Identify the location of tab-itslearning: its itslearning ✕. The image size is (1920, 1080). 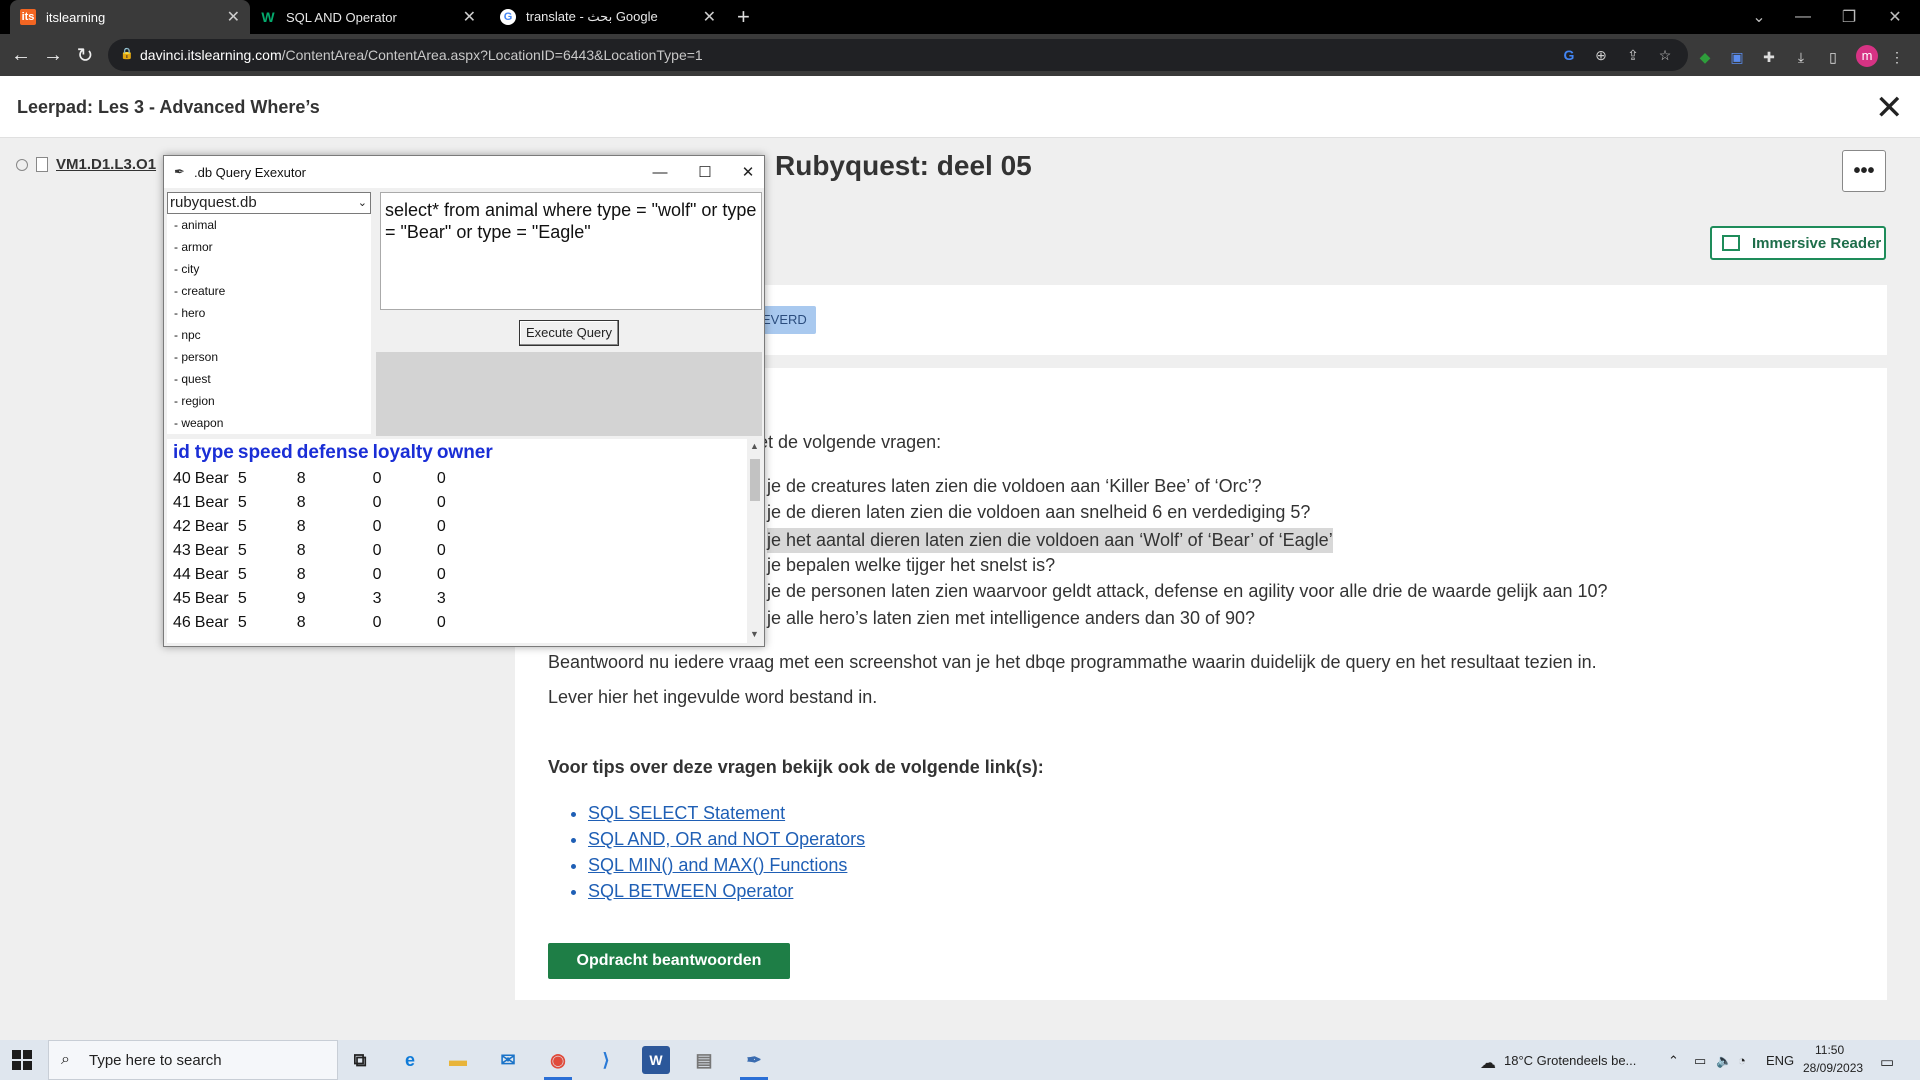
(130, 17).